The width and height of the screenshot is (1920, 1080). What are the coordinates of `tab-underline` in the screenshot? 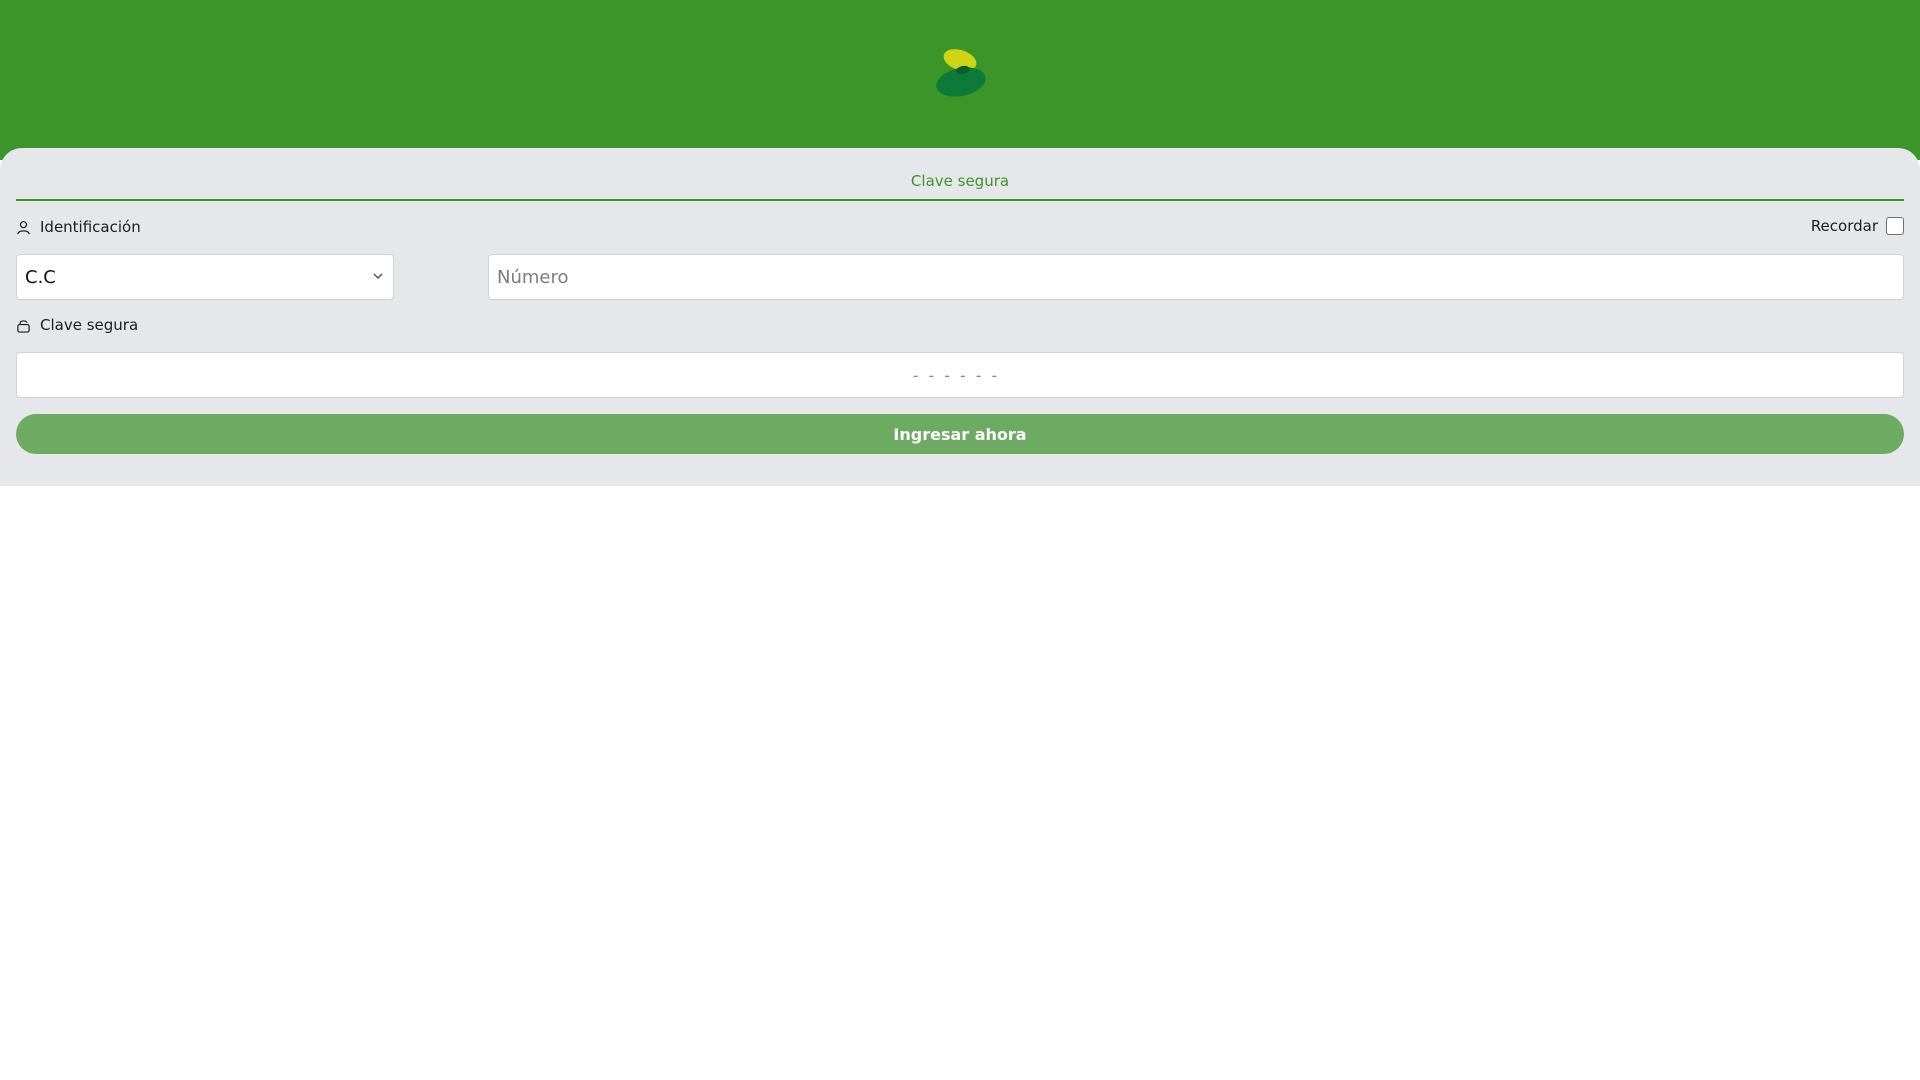 It's located at (960, 200).